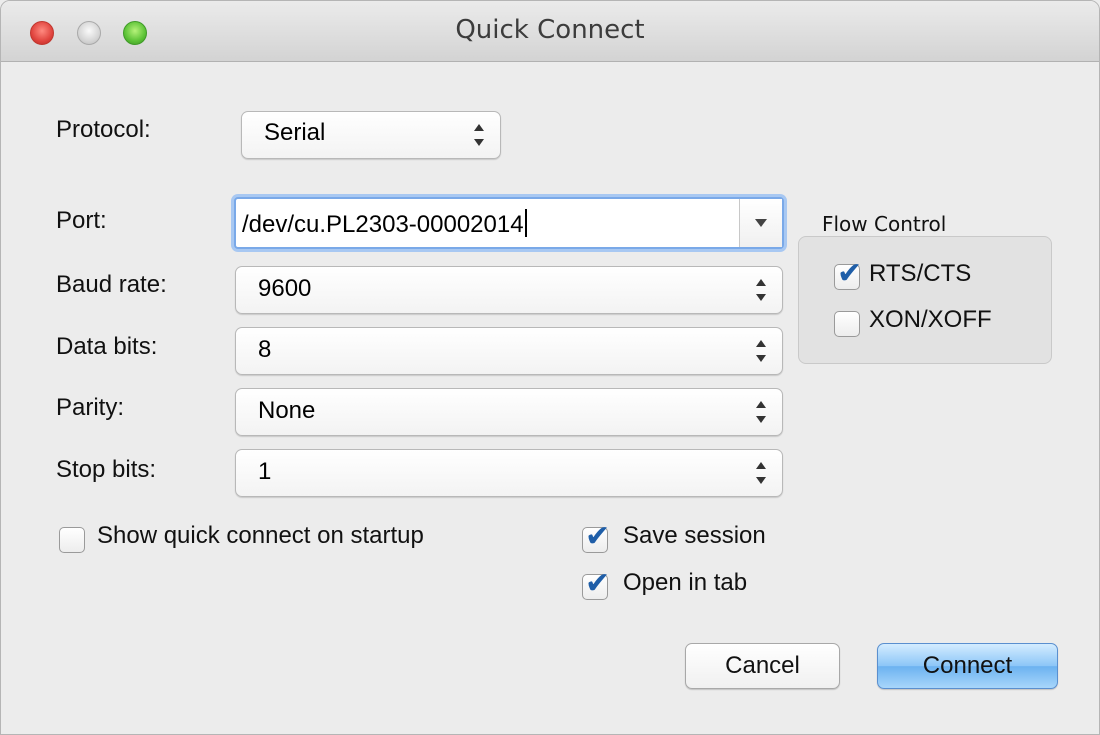  I want to click on show-quick-connect-label: Show quick connect on startup, so click(260, 536).